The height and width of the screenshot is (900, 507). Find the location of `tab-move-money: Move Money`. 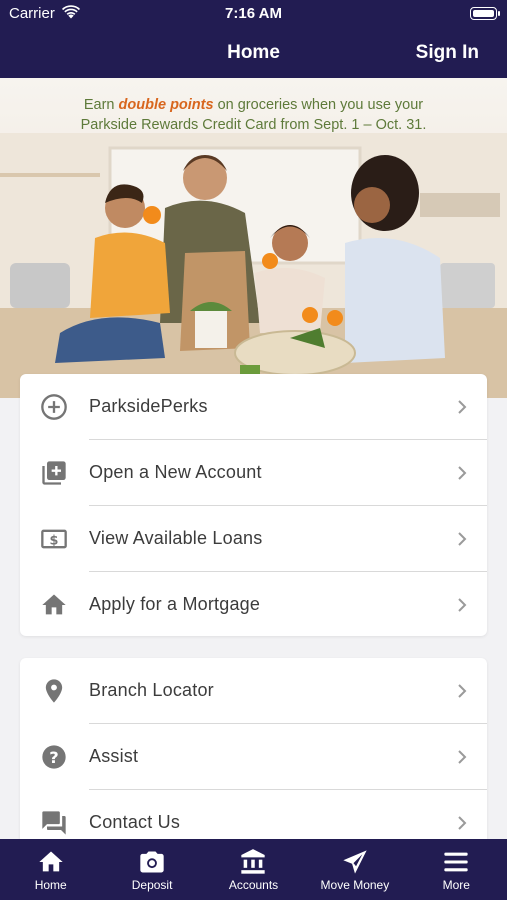

tab-move-money: Move Money is located at coordinates (354, 869).